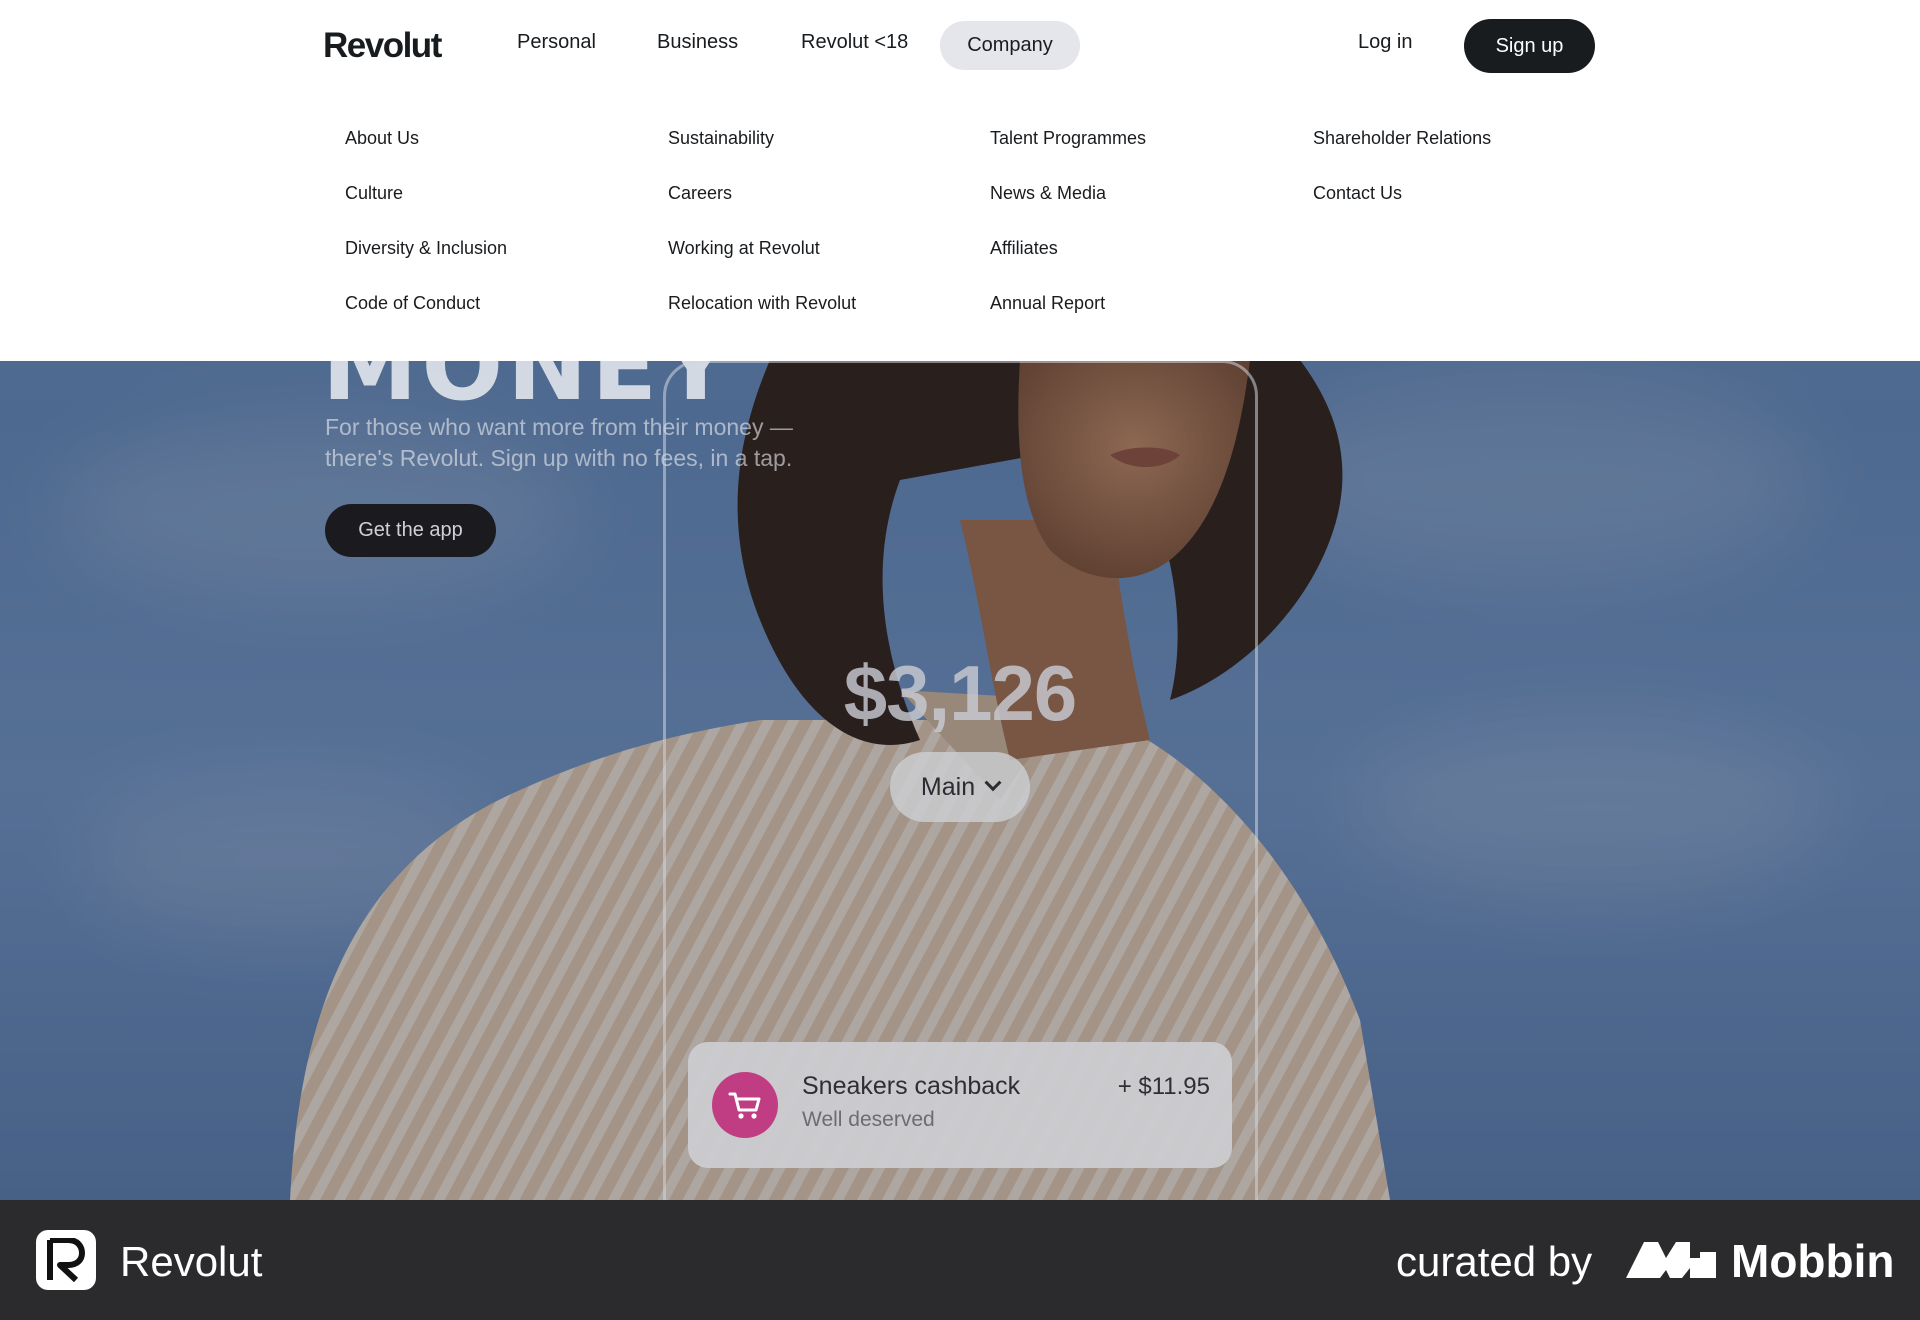 The width and height of the screenshot is (1920, 1320). What do you see at coordinates (745, 1105) in the screenshot?
I see `shopping-cart-icon` at bounding box center [745, 1105].